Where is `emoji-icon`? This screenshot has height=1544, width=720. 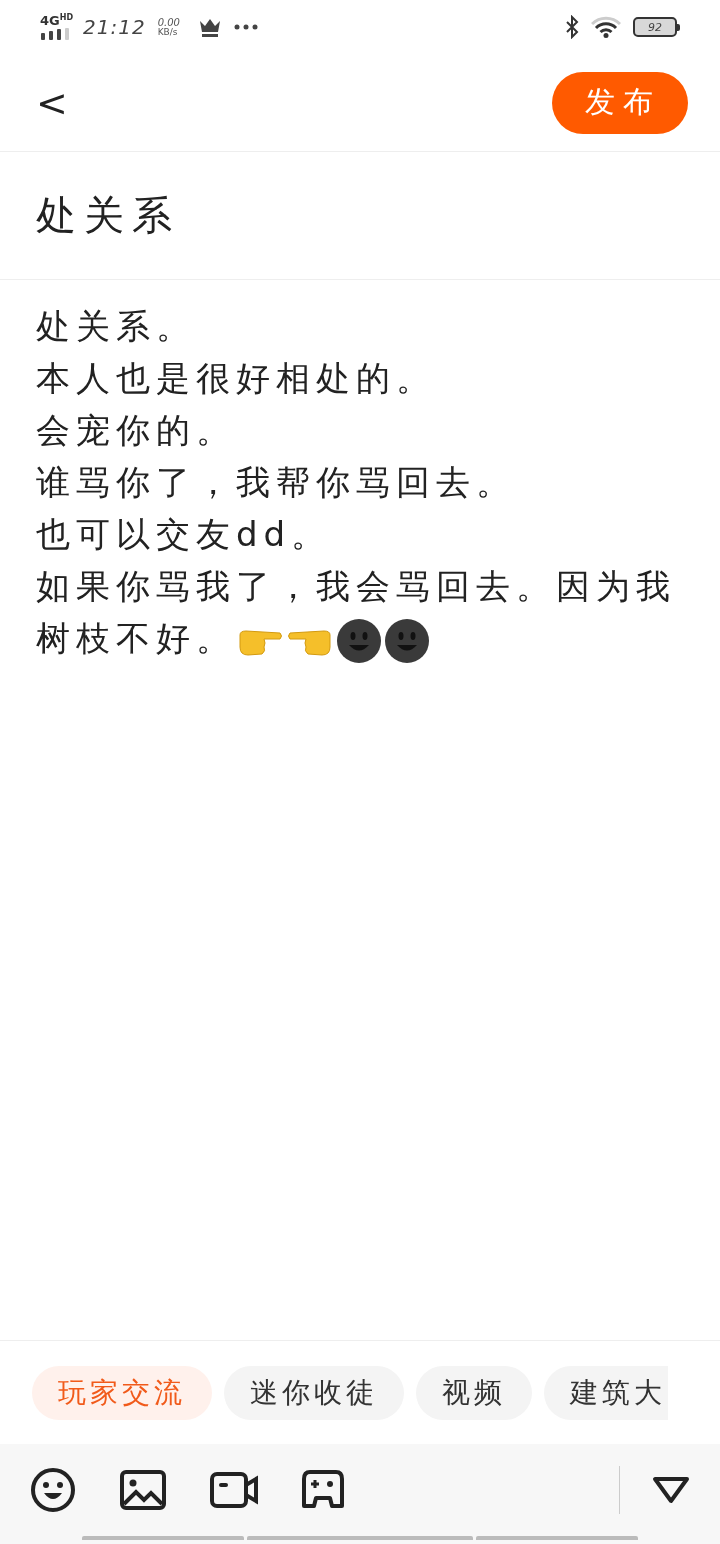 emoji-icon is located at coordinates (53, 1490).